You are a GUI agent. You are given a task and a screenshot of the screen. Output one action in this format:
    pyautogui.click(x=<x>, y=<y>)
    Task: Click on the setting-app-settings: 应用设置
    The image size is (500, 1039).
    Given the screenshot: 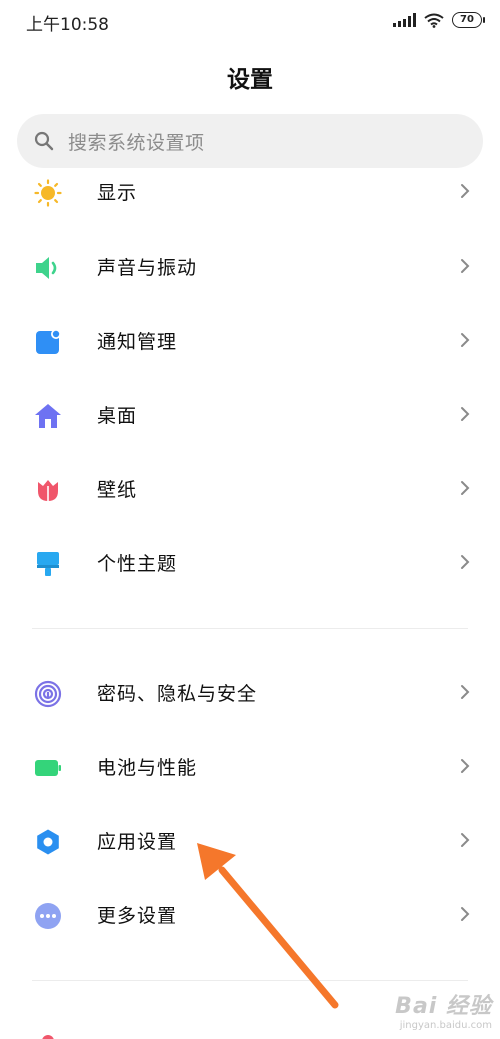 What is the action you would take?
    pyautogui.click(x=250, y=841)
    